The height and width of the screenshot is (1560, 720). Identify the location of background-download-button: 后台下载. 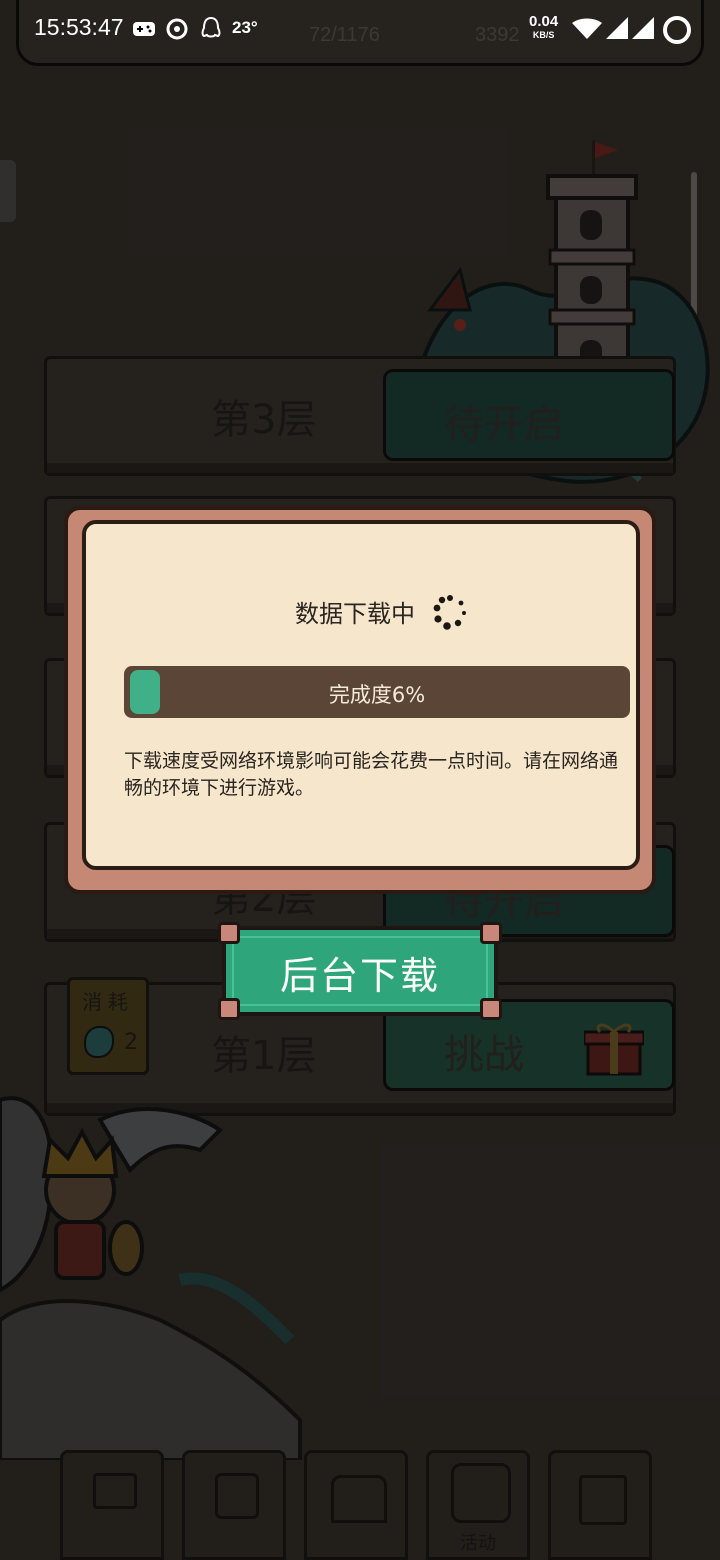
(360, 971).